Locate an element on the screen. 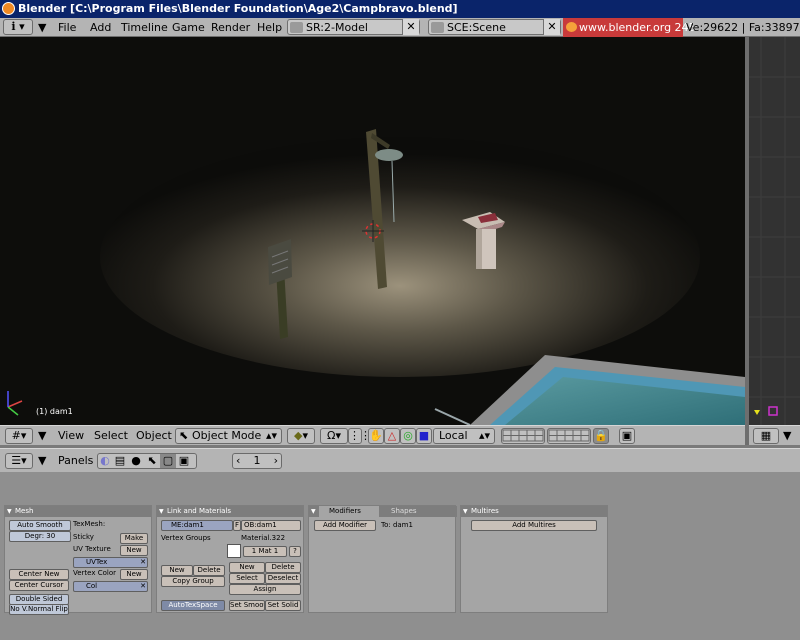  widget-toggle-button: ⋮⋮ is located at coordinates (359, 436).